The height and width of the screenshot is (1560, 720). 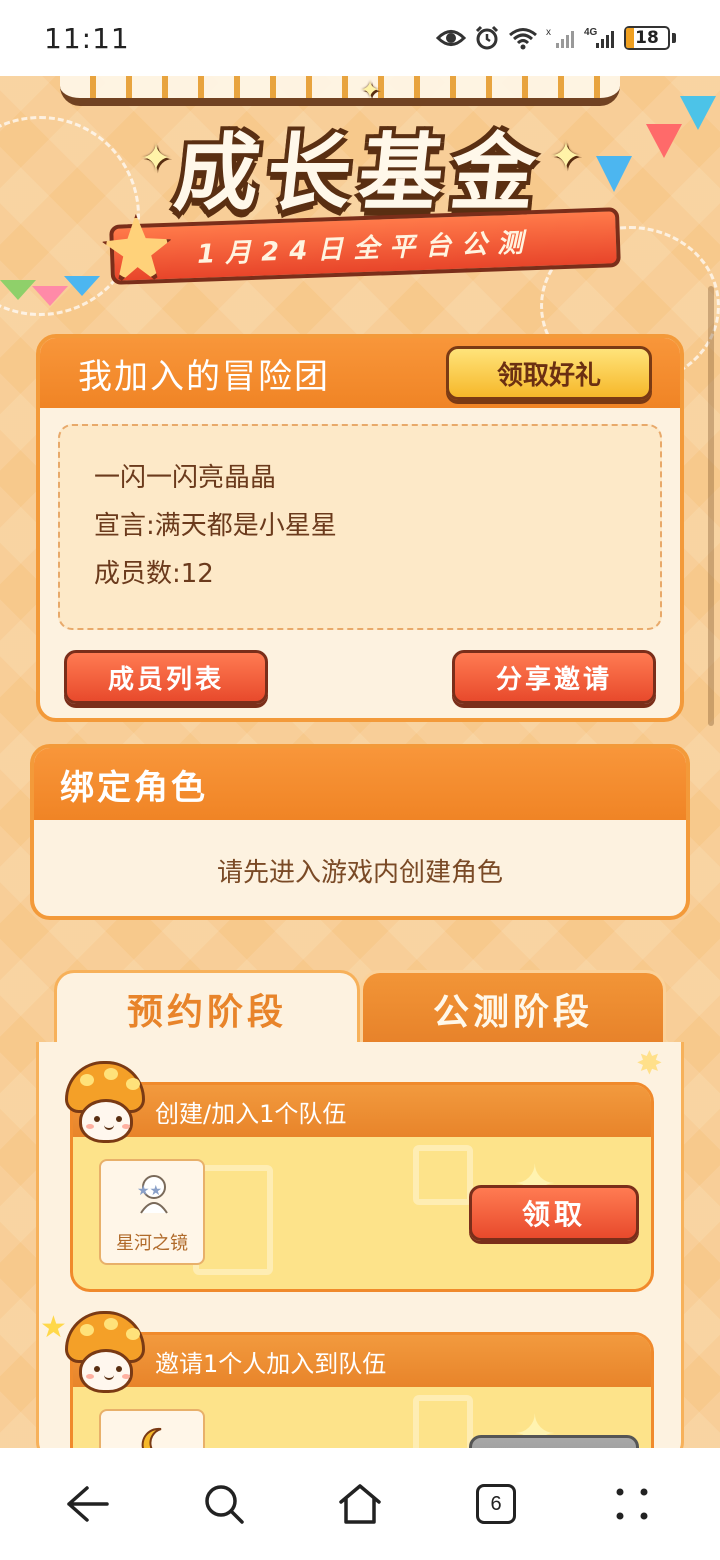 What do you see at coordinates (554, 1441) in the screenshot?
I see `claim-button-disabled` at bounding box center [554, 1441].